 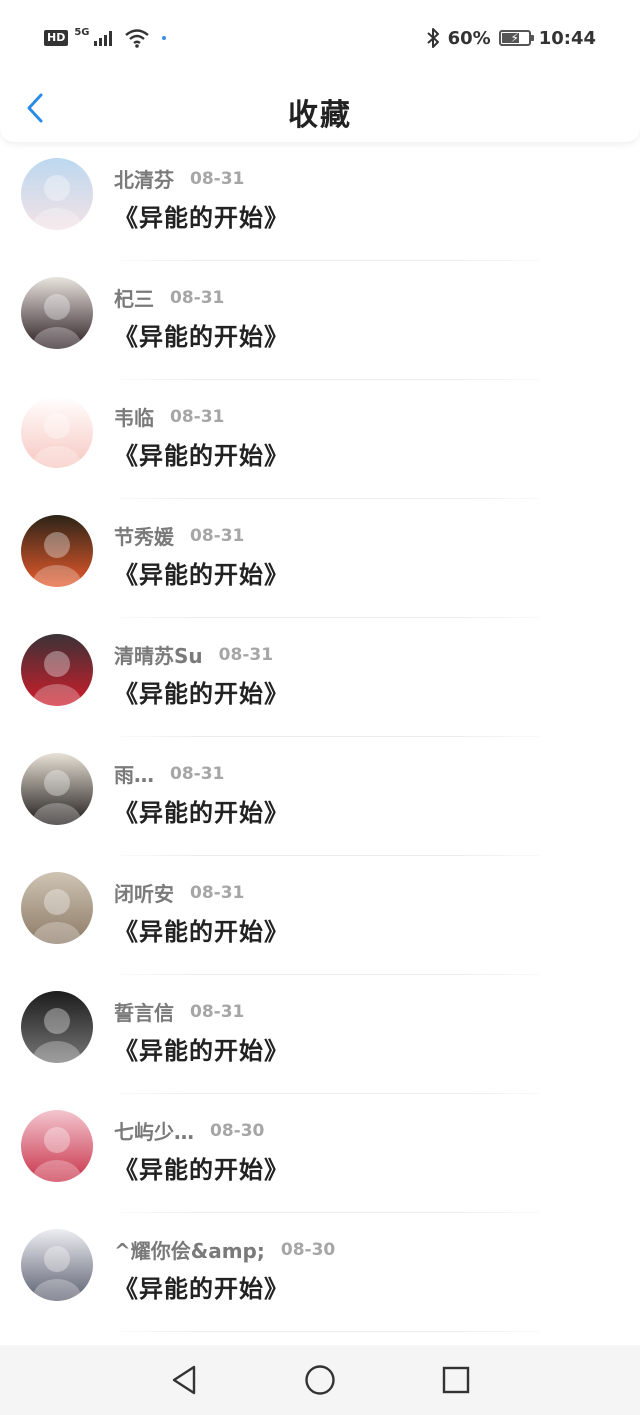 I want to click on favorite-item: 雨… 08-31 《异能的开始》, so click(x=320, y=796).